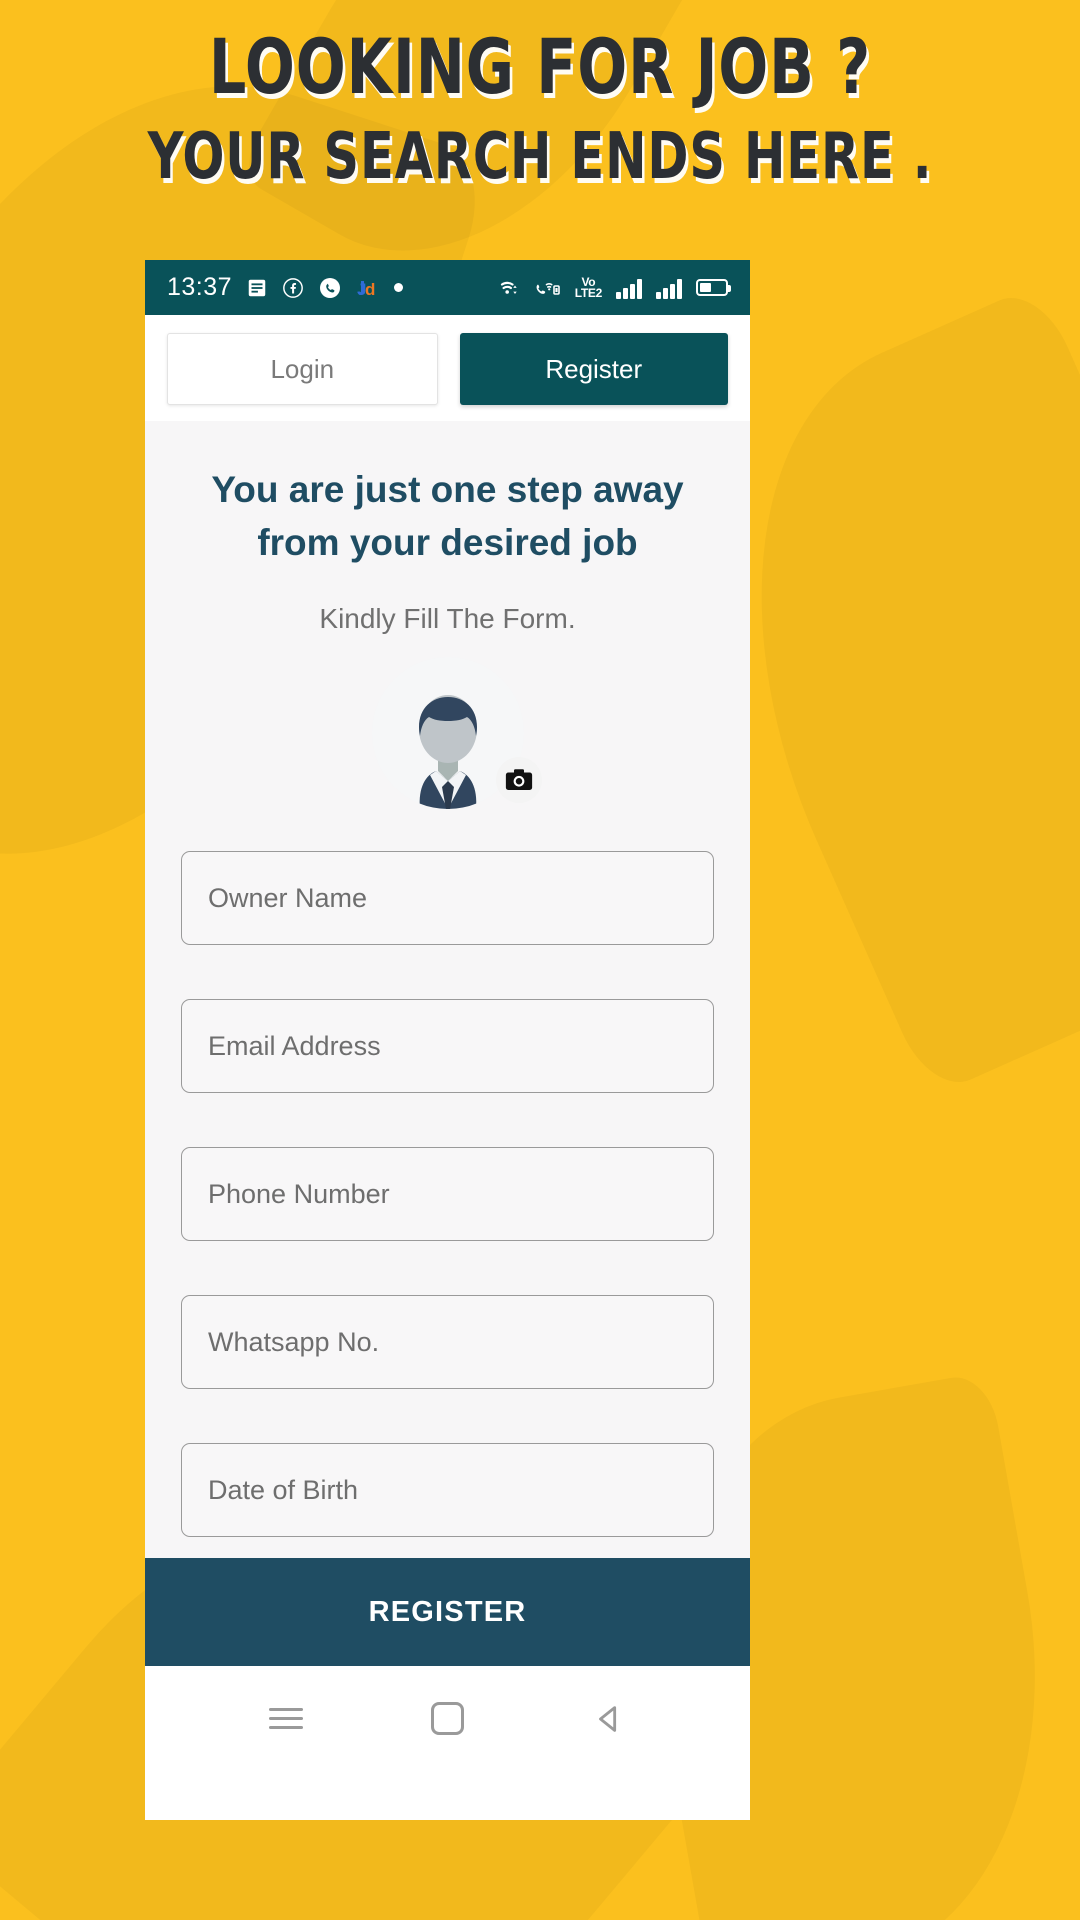 The height and width of the screenshot is (1920, 1080). What do you see at coordinates (447, 898) in the screenshot?
I see `input-owner-name: Owner Name` at bounding box center [447, 898].